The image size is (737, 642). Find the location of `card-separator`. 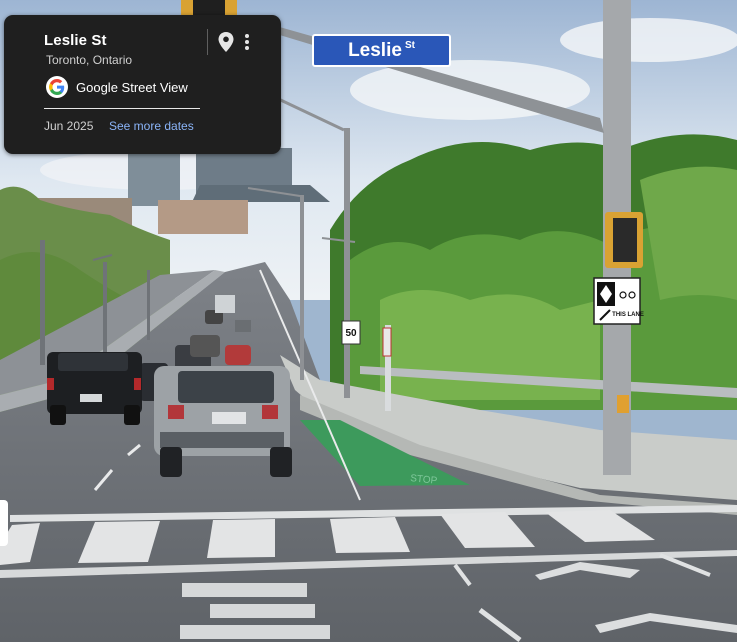

card-separator is located at coordinates (122, 108).